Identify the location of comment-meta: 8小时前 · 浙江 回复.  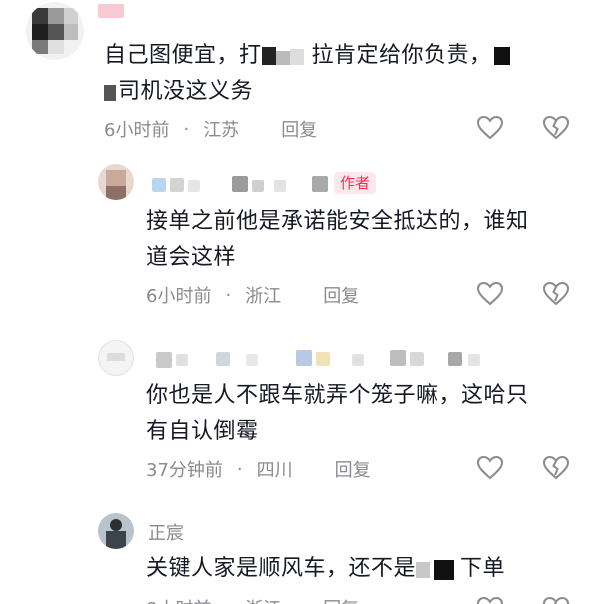
(252, 599).